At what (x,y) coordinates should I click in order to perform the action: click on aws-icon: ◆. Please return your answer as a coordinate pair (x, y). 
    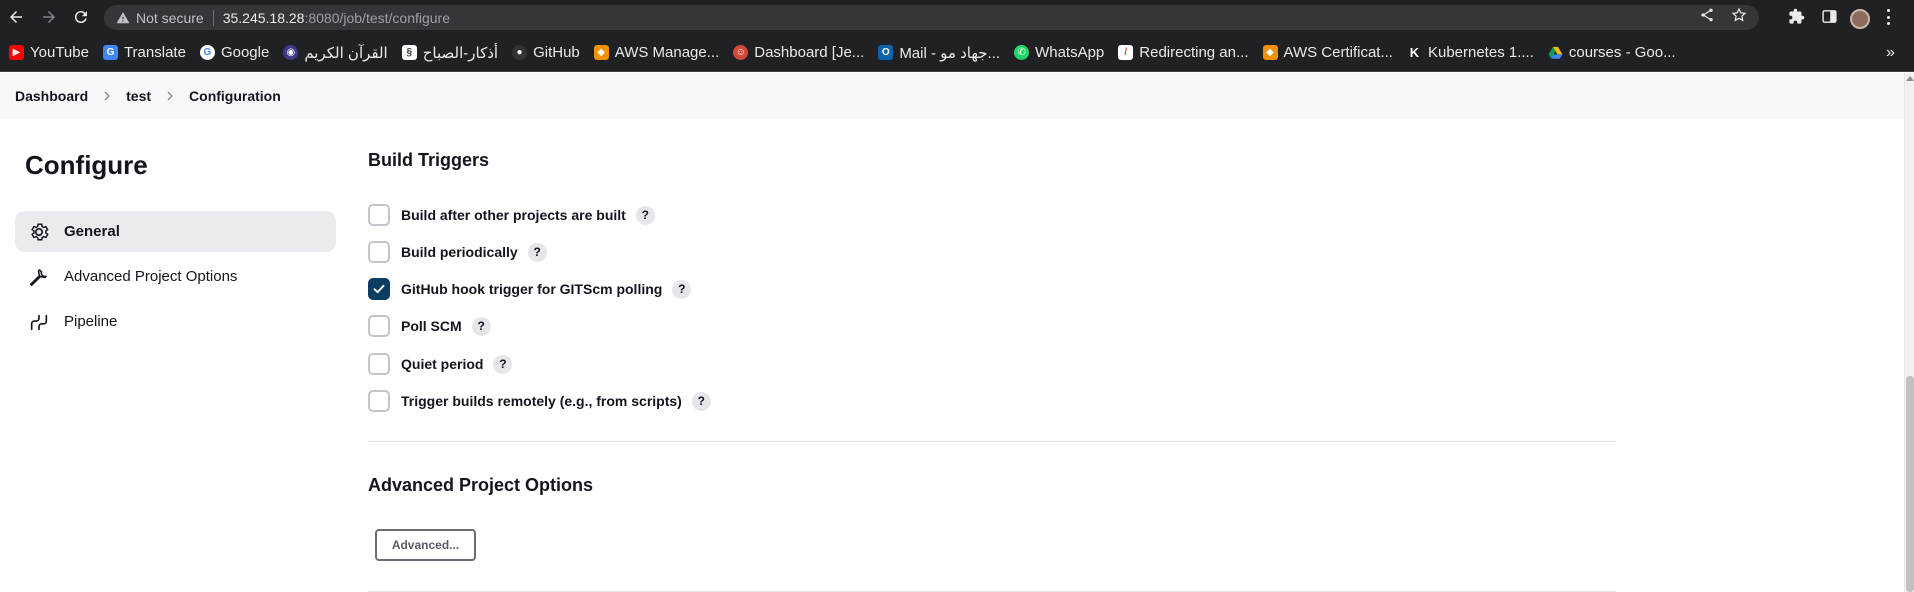
    Looking at the image, I should click on (601, 52).